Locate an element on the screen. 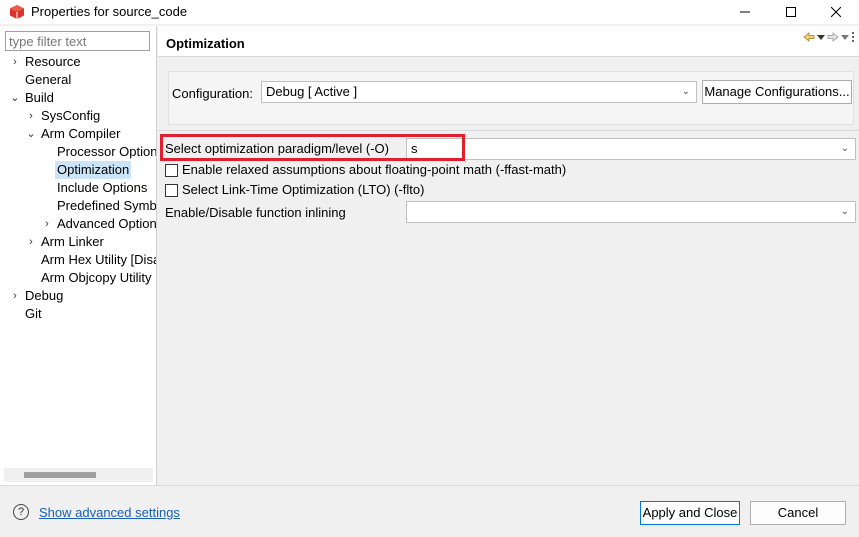 The image size is (859, 537). horizontal-scrollbar is located at coordinates (78, 475).